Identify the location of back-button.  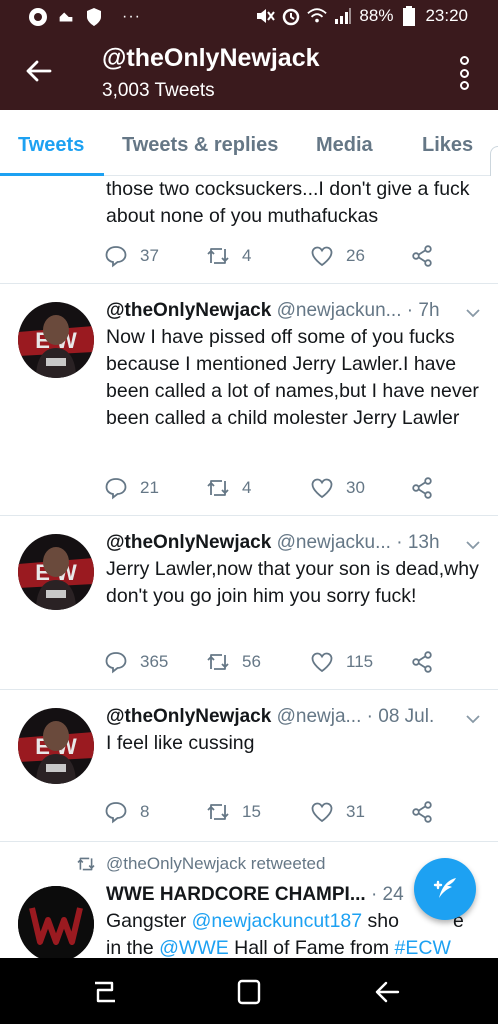
(39, 71).